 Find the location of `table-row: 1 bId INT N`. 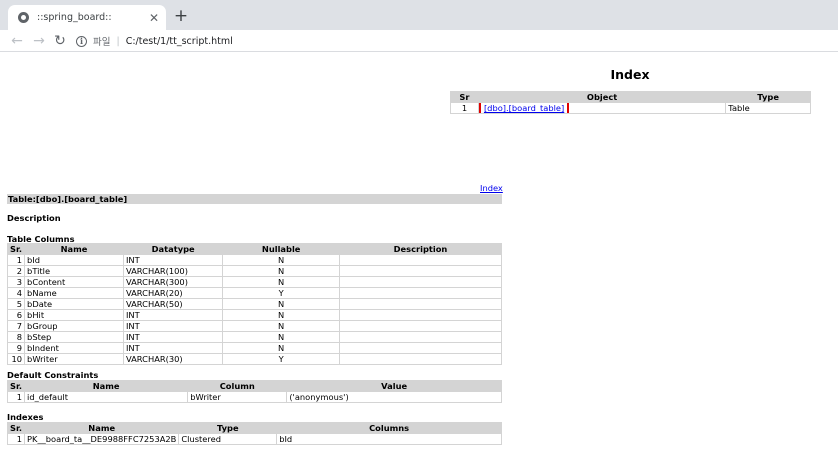

table-row: 1 bId INT N is located at coordinates (254, 260).